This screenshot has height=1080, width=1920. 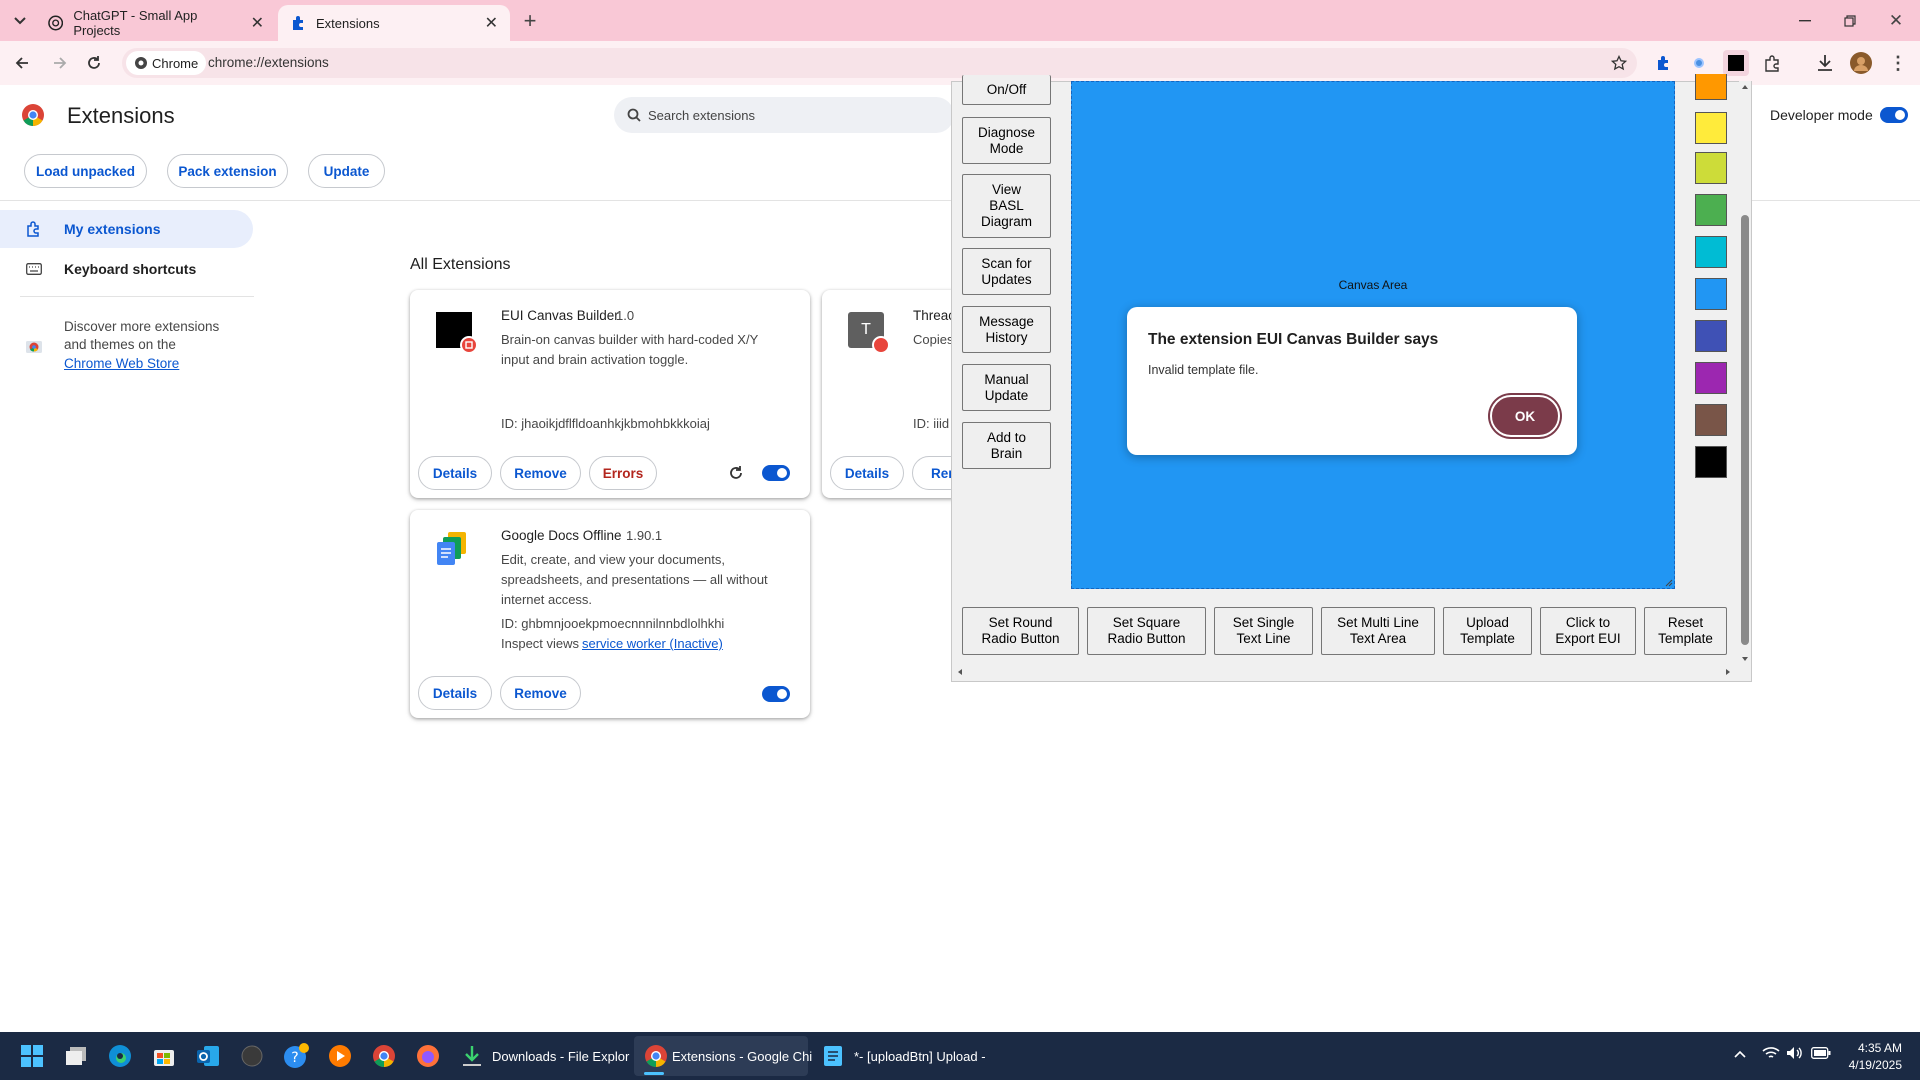 What do you see at coordinates (208, 1056) in the screenshot?
I see `outlook-icon` at bounding box center [208, 1056].